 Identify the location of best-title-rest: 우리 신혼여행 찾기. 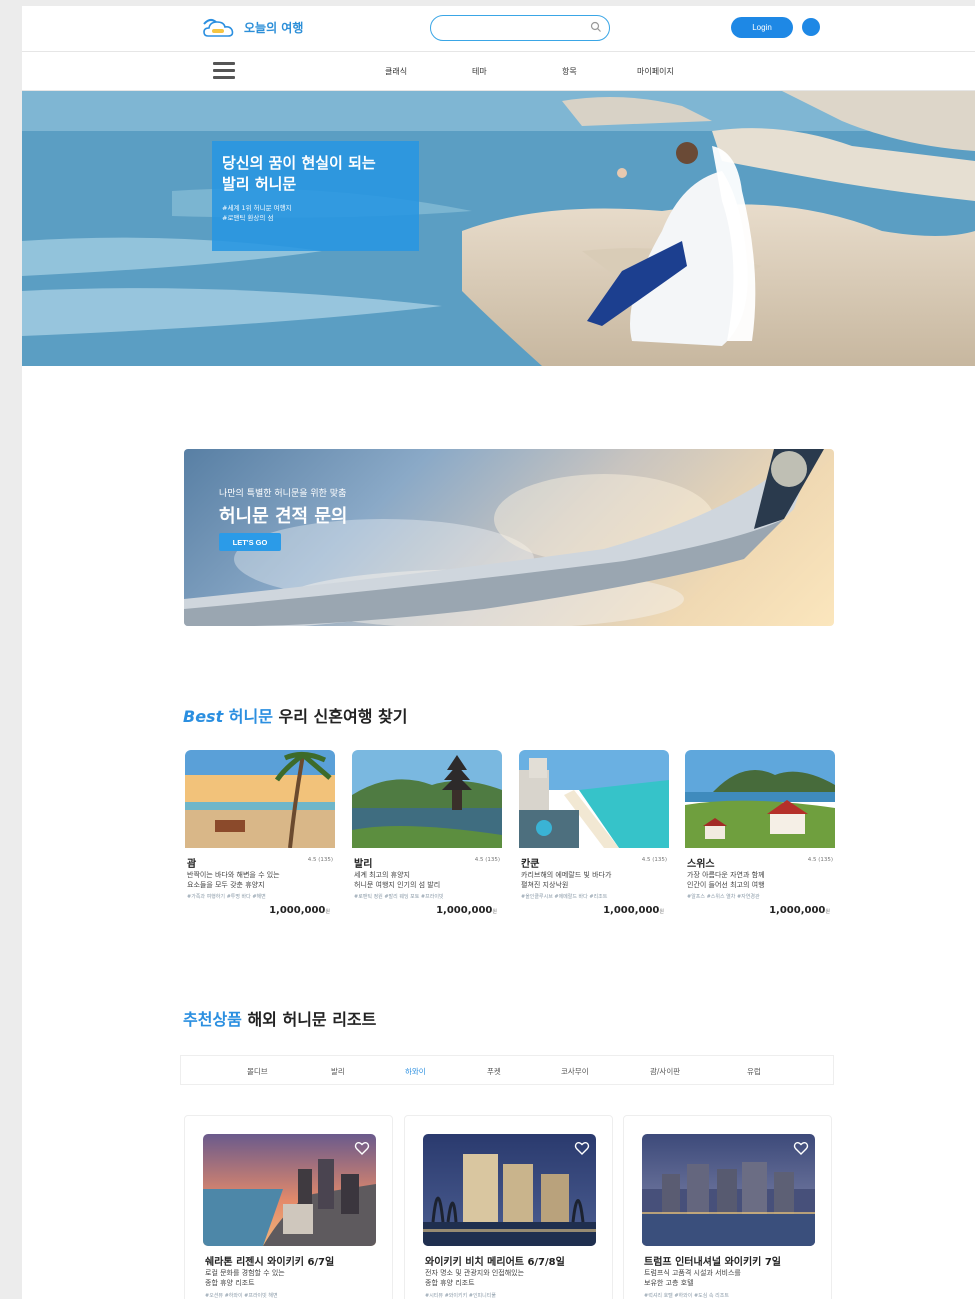
(340, 716).